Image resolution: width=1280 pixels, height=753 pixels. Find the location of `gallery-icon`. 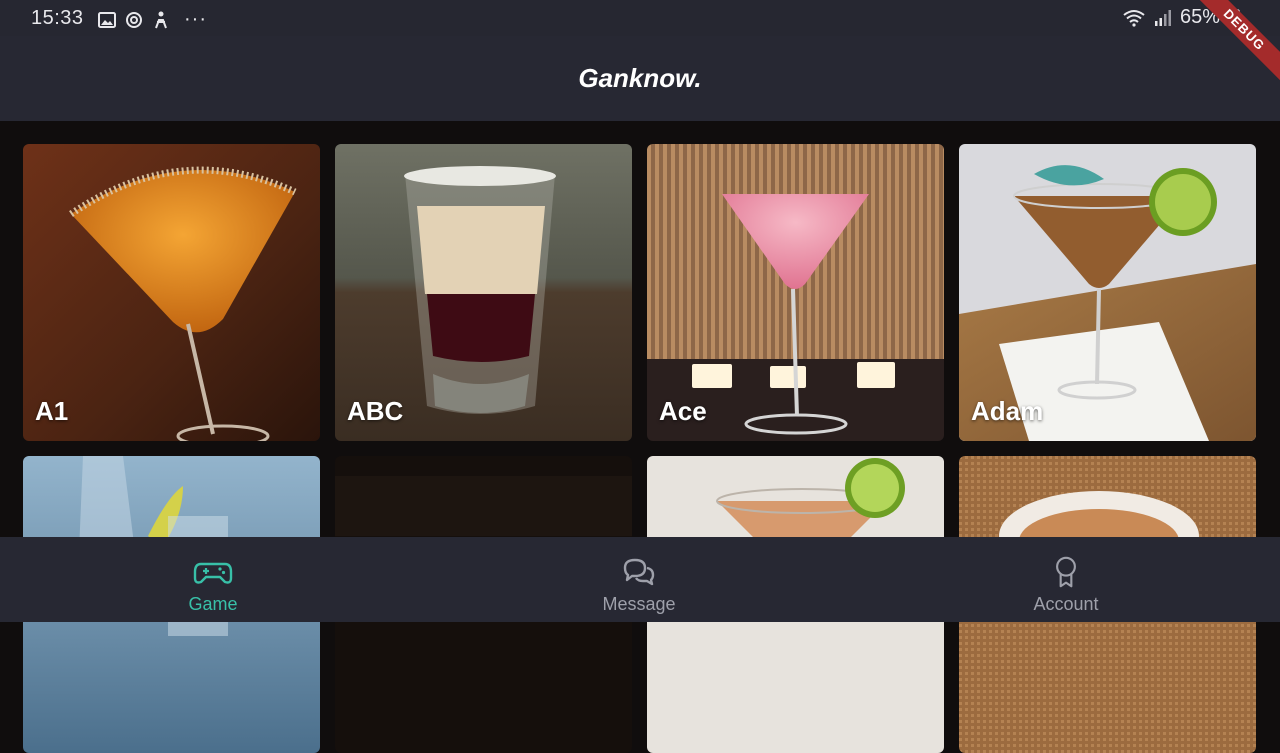

gallery-icon is located at coordinates (107, 19).